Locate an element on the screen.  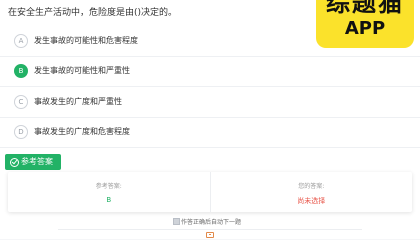
auto-next-label: 作答正确后自动下一题 is located at coordinates (211, 222).